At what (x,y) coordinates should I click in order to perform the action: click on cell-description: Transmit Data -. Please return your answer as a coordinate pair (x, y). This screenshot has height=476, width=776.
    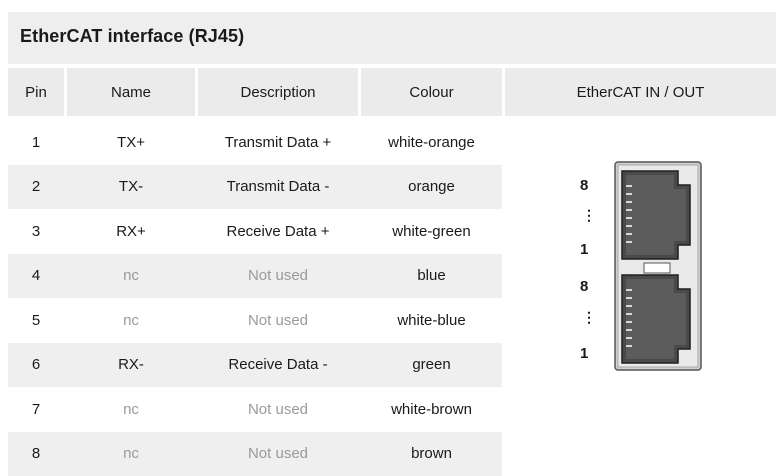
    Looking at the image, I should click on (278, 186).